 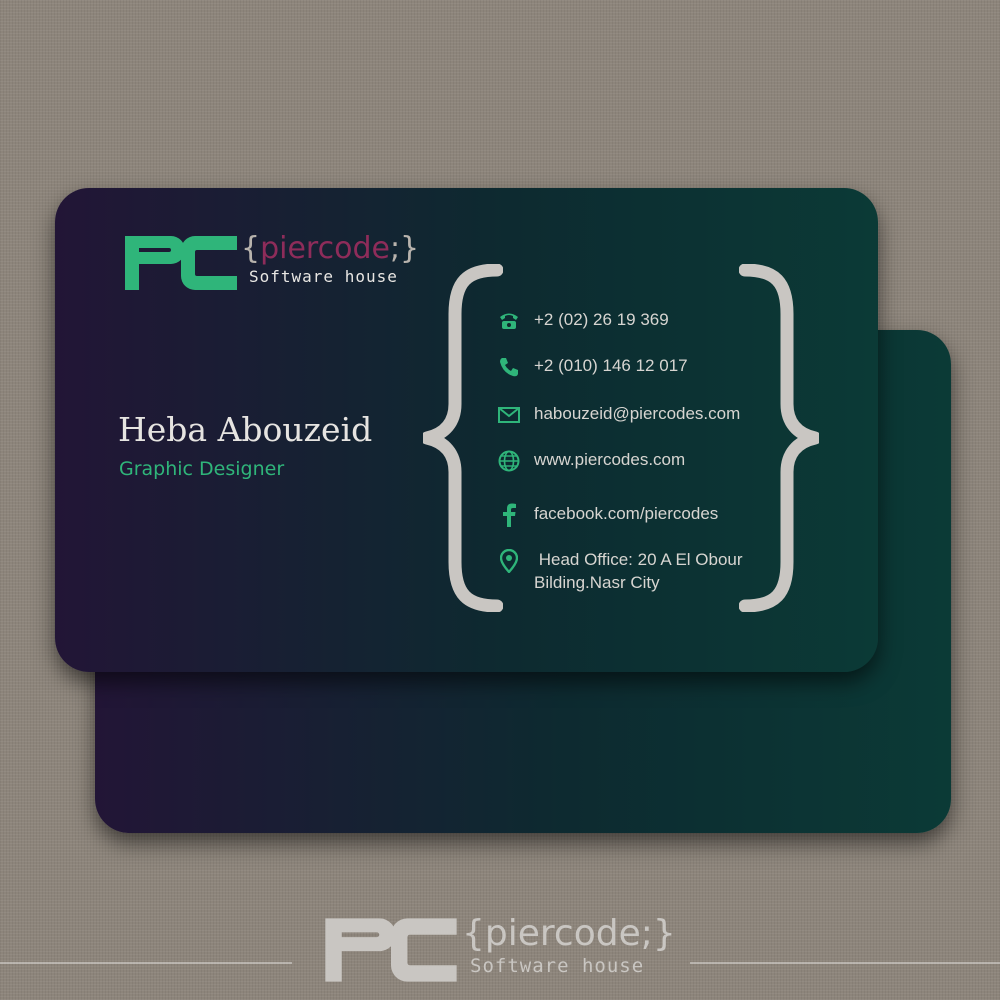 I want to click on brand-name: {piercode;}, so click(x=330, y=249).